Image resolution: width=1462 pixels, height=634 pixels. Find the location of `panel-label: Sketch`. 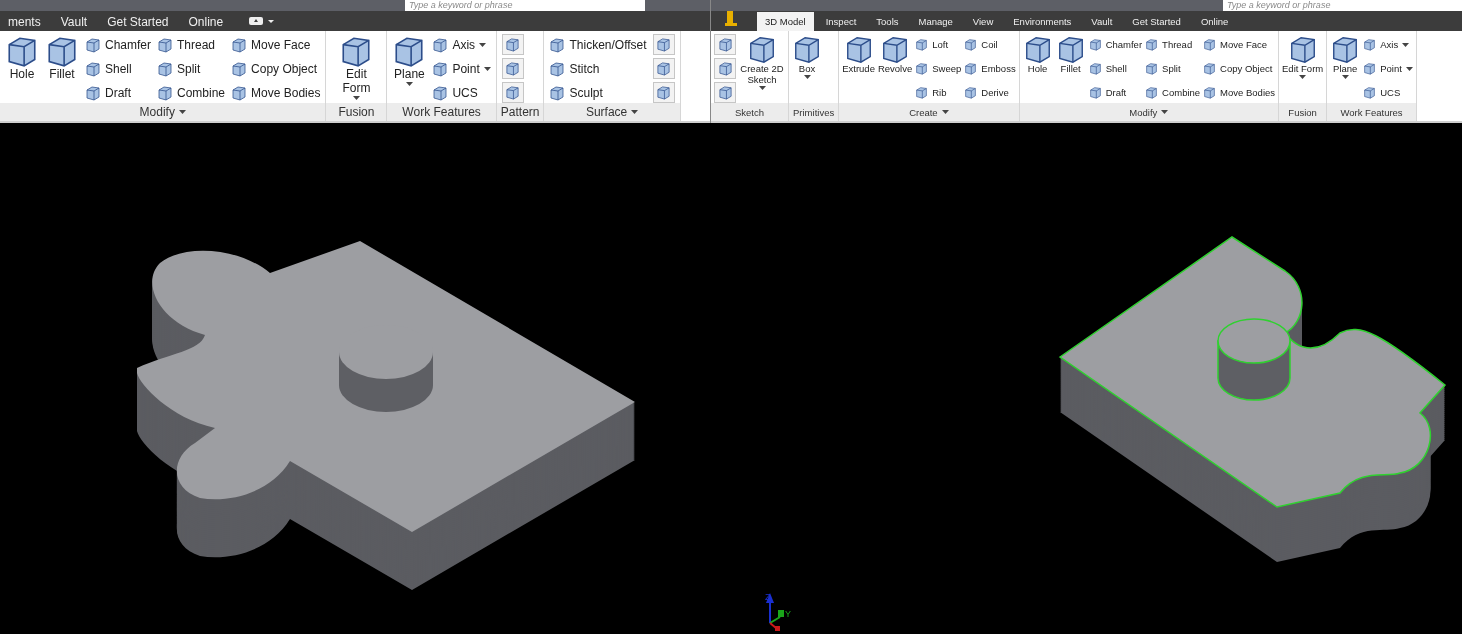

panel-label: Sketch is located at coordinates (749, 112).